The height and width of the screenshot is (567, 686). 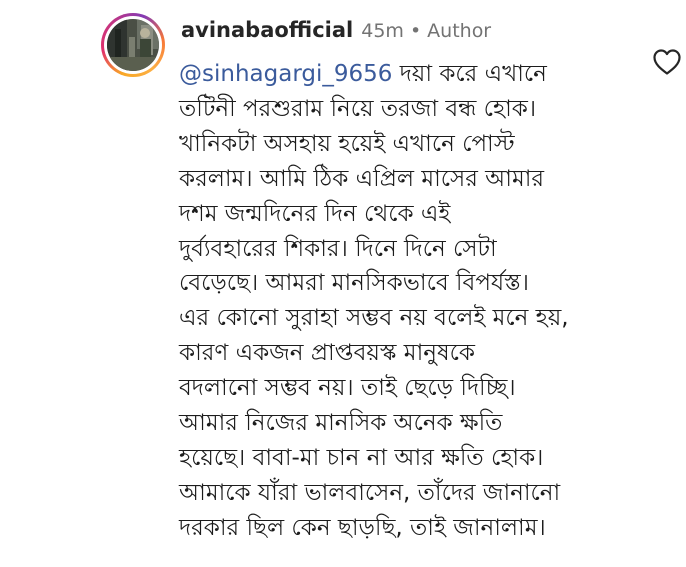 I want to click on avatar-ring-gap, so click(x=133, y=45).